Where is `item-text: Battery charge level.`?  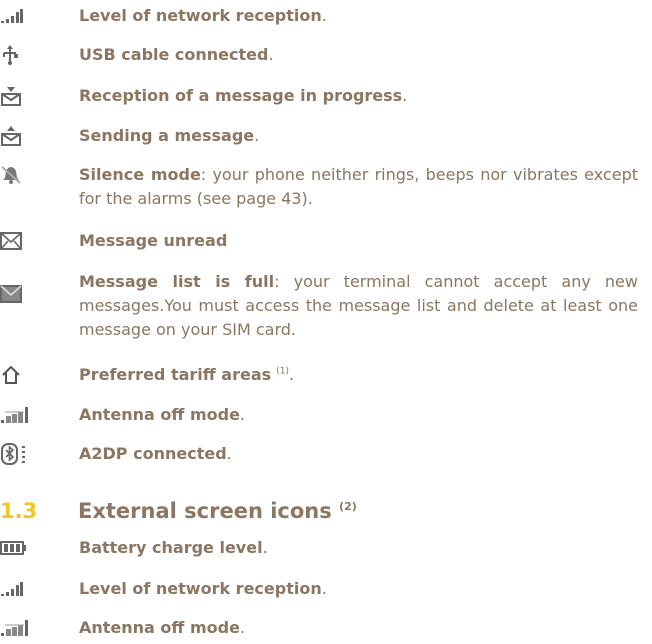 item-text: Battery charge level. is located at coordinates (173, 547).